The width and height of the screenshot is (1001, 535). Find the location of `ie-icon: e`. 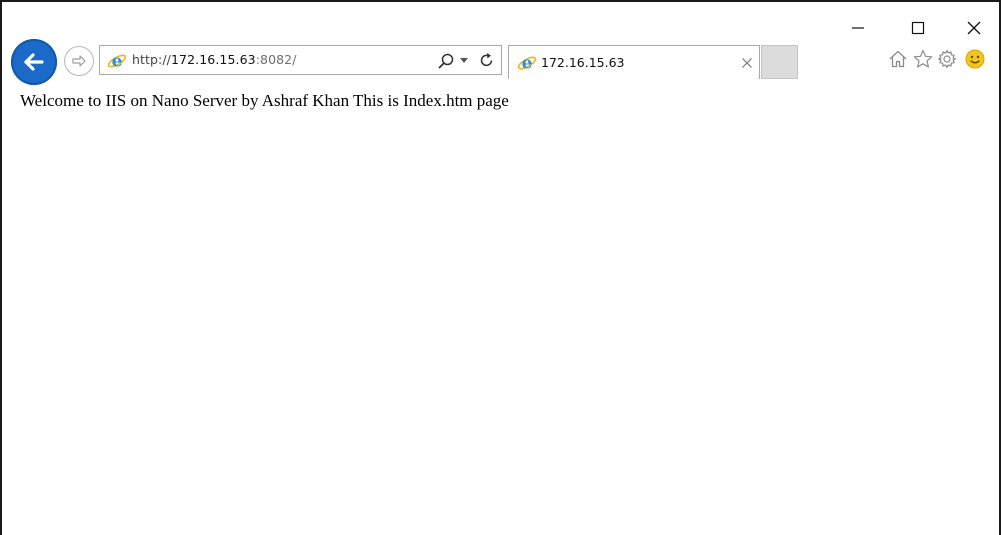

ie-icon: e is located at coordinates (117, 62).